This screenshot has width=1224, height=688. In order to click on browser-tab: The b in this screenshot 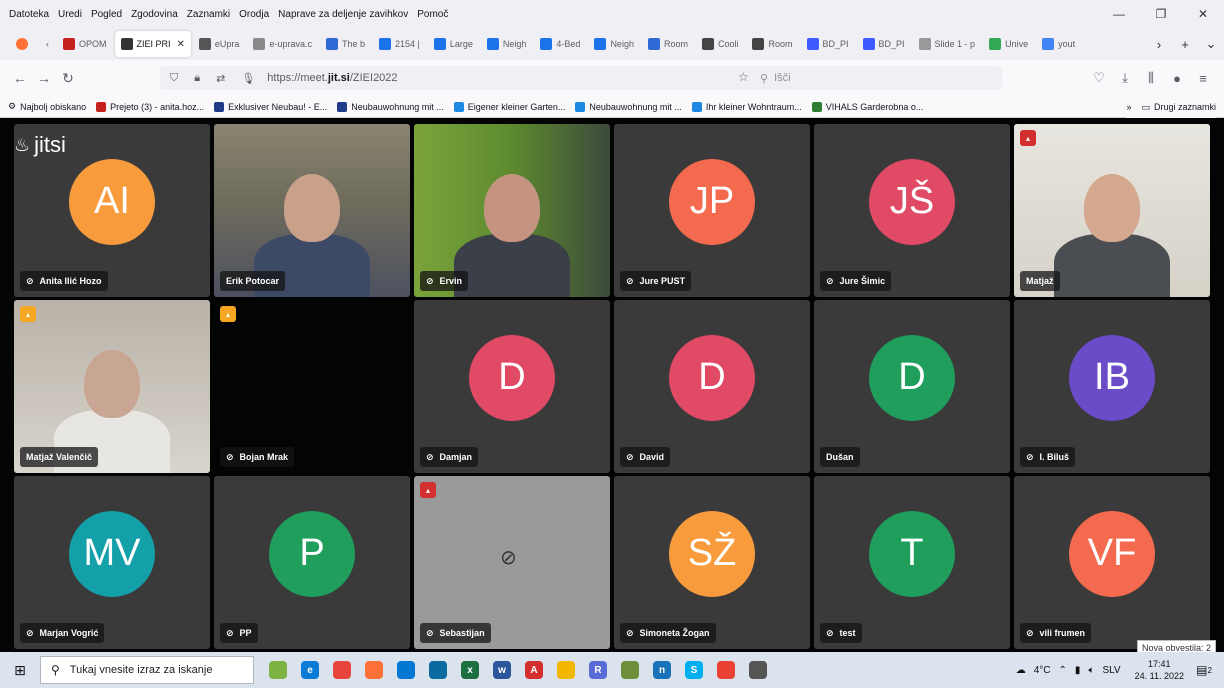, I will do `click(345, 44)`.